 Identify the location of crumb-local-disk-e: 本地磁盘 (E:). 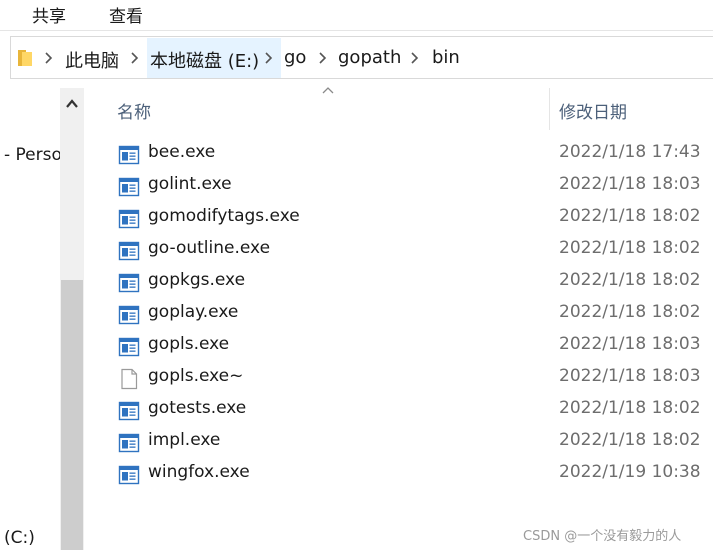
(204, 60).